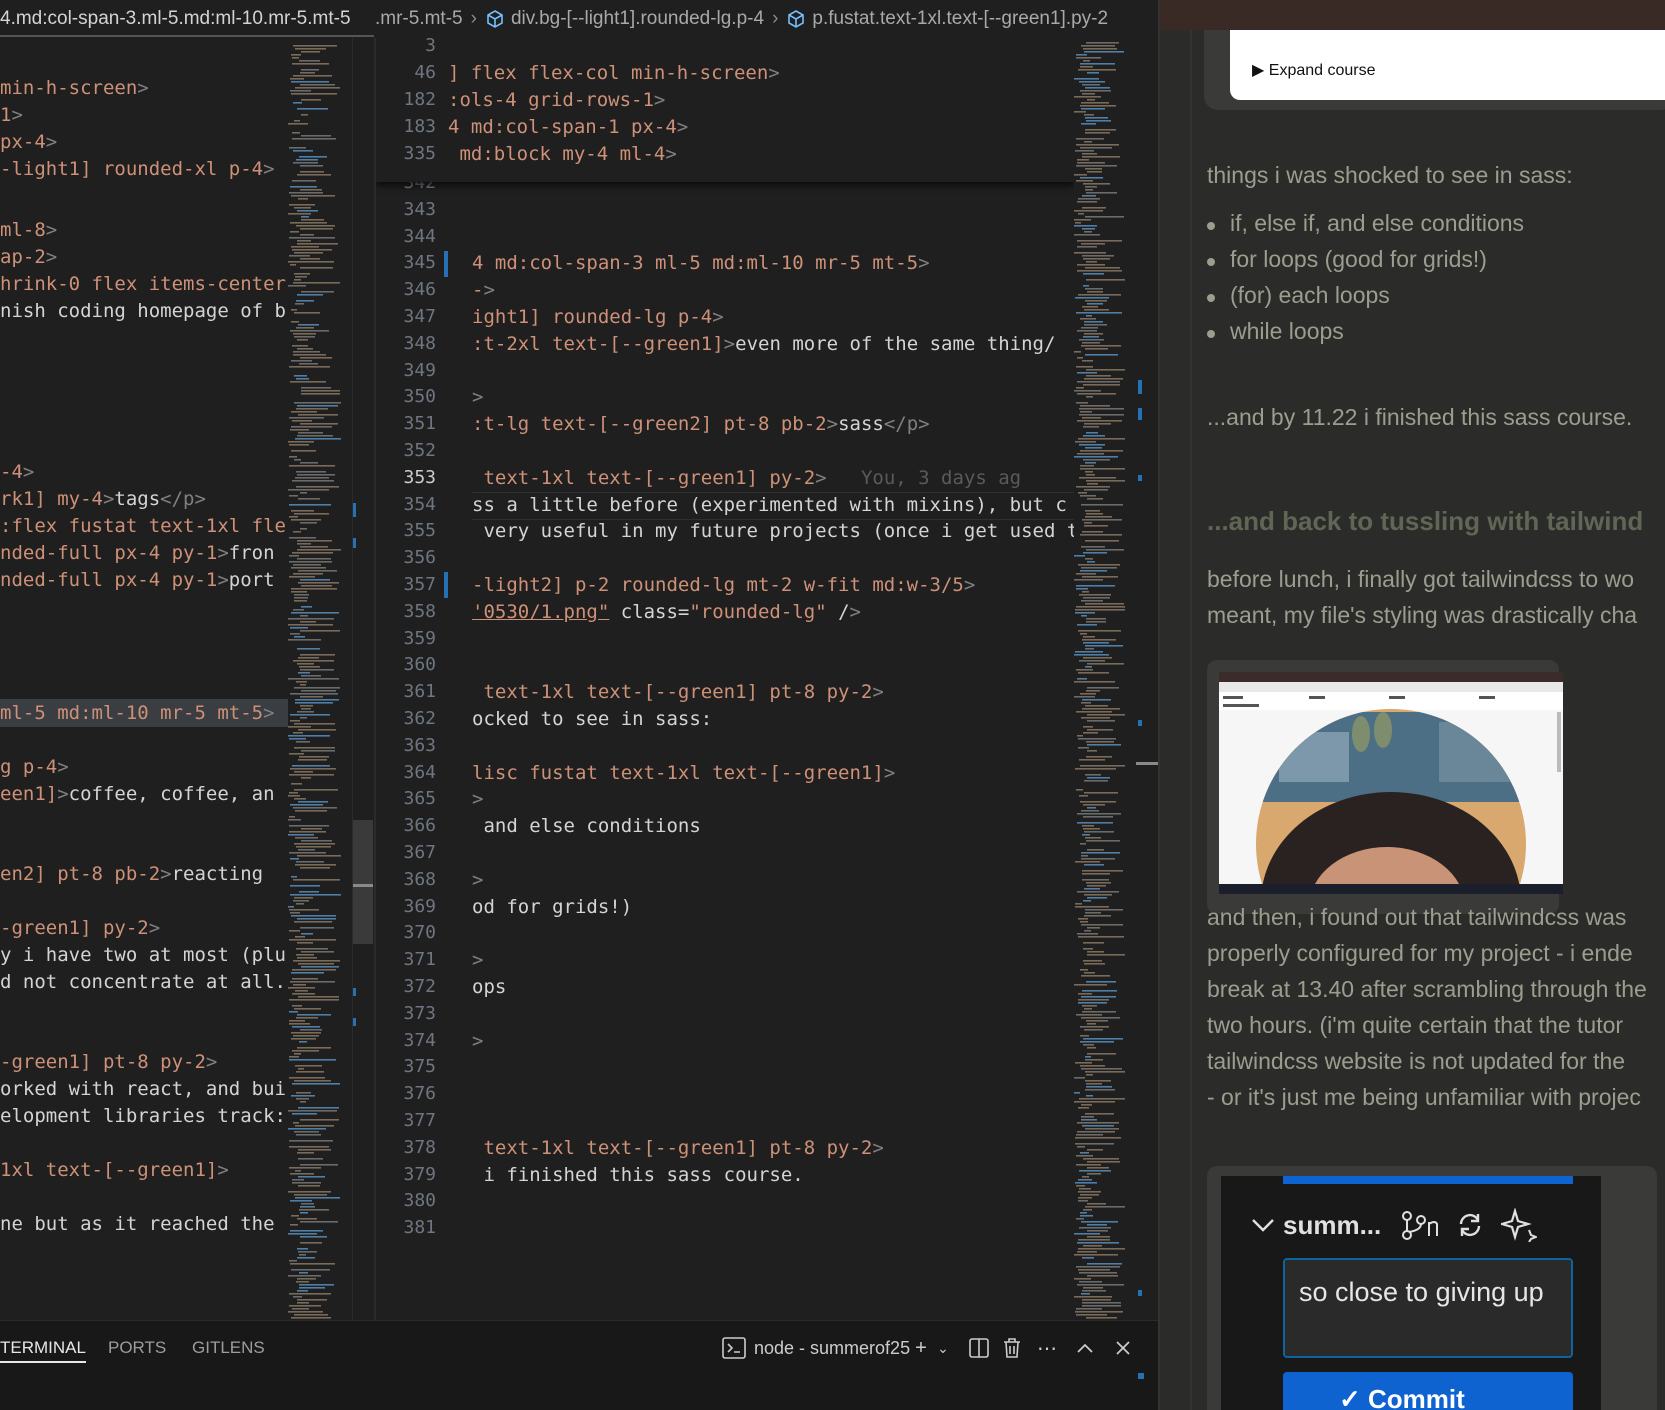 The width and height of the screenshot is (1665, 1410). What do you see at coordinates (683, 773) in the screenshot?
I see `code-line: lisc fustat text-1xl text-[--green1]>` at bounding box center [683, 773].